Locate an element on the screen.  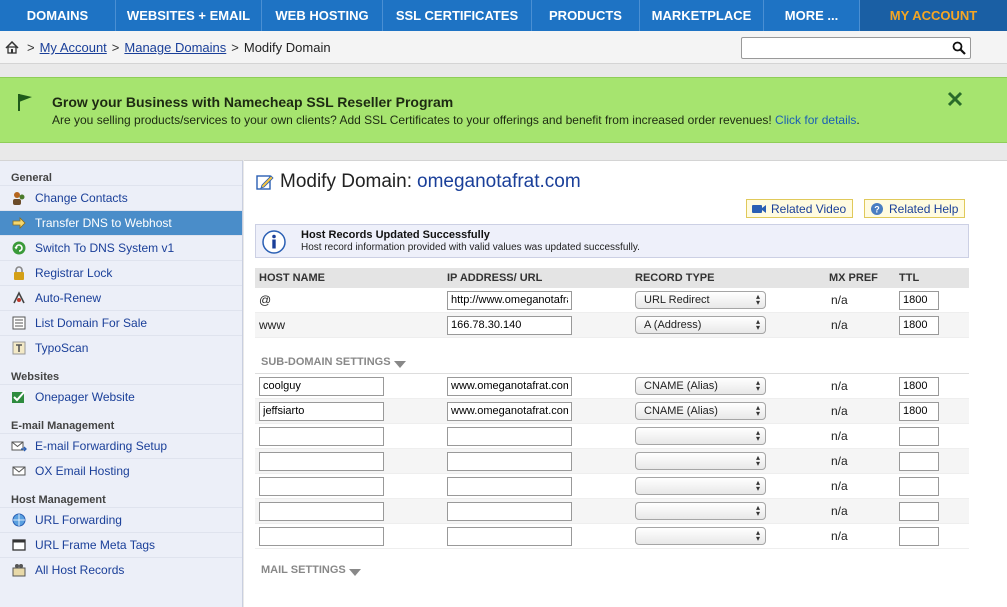
email-icon is located at coordinates (19, 471).